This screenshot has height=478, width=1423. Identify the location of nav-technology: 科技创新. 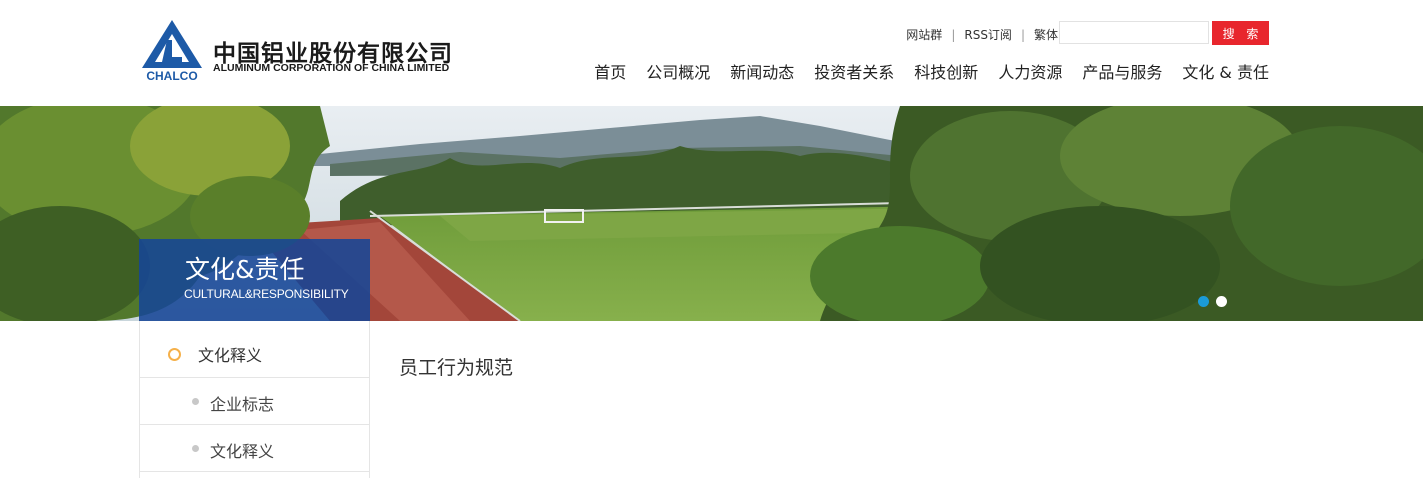
(946, 71).